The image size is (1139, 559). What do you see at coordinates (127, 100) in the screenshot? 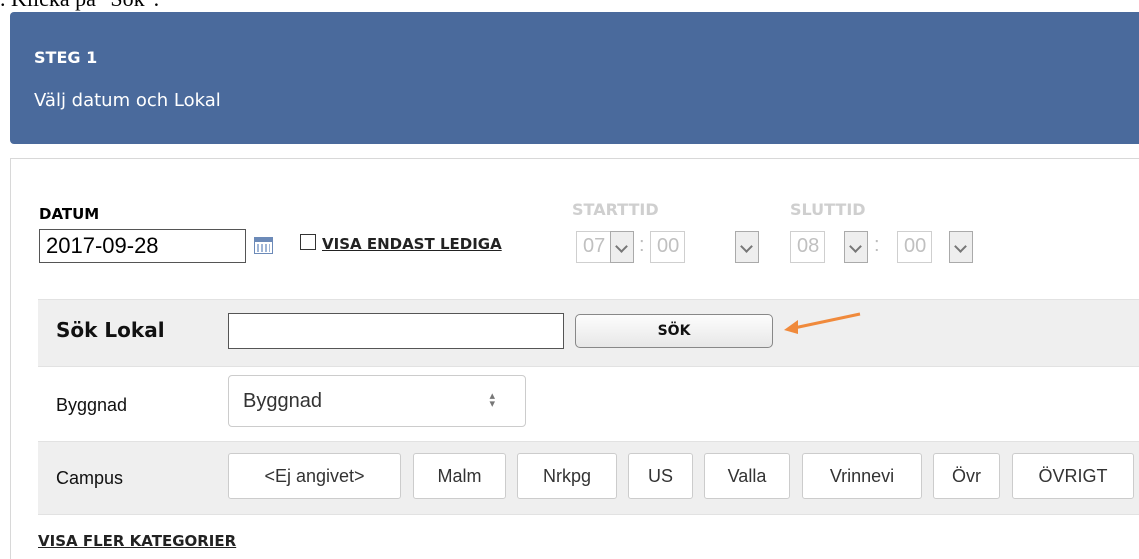
I see `step-subtitle: Välj datum och Lokal` at bounding box center [127, 100].